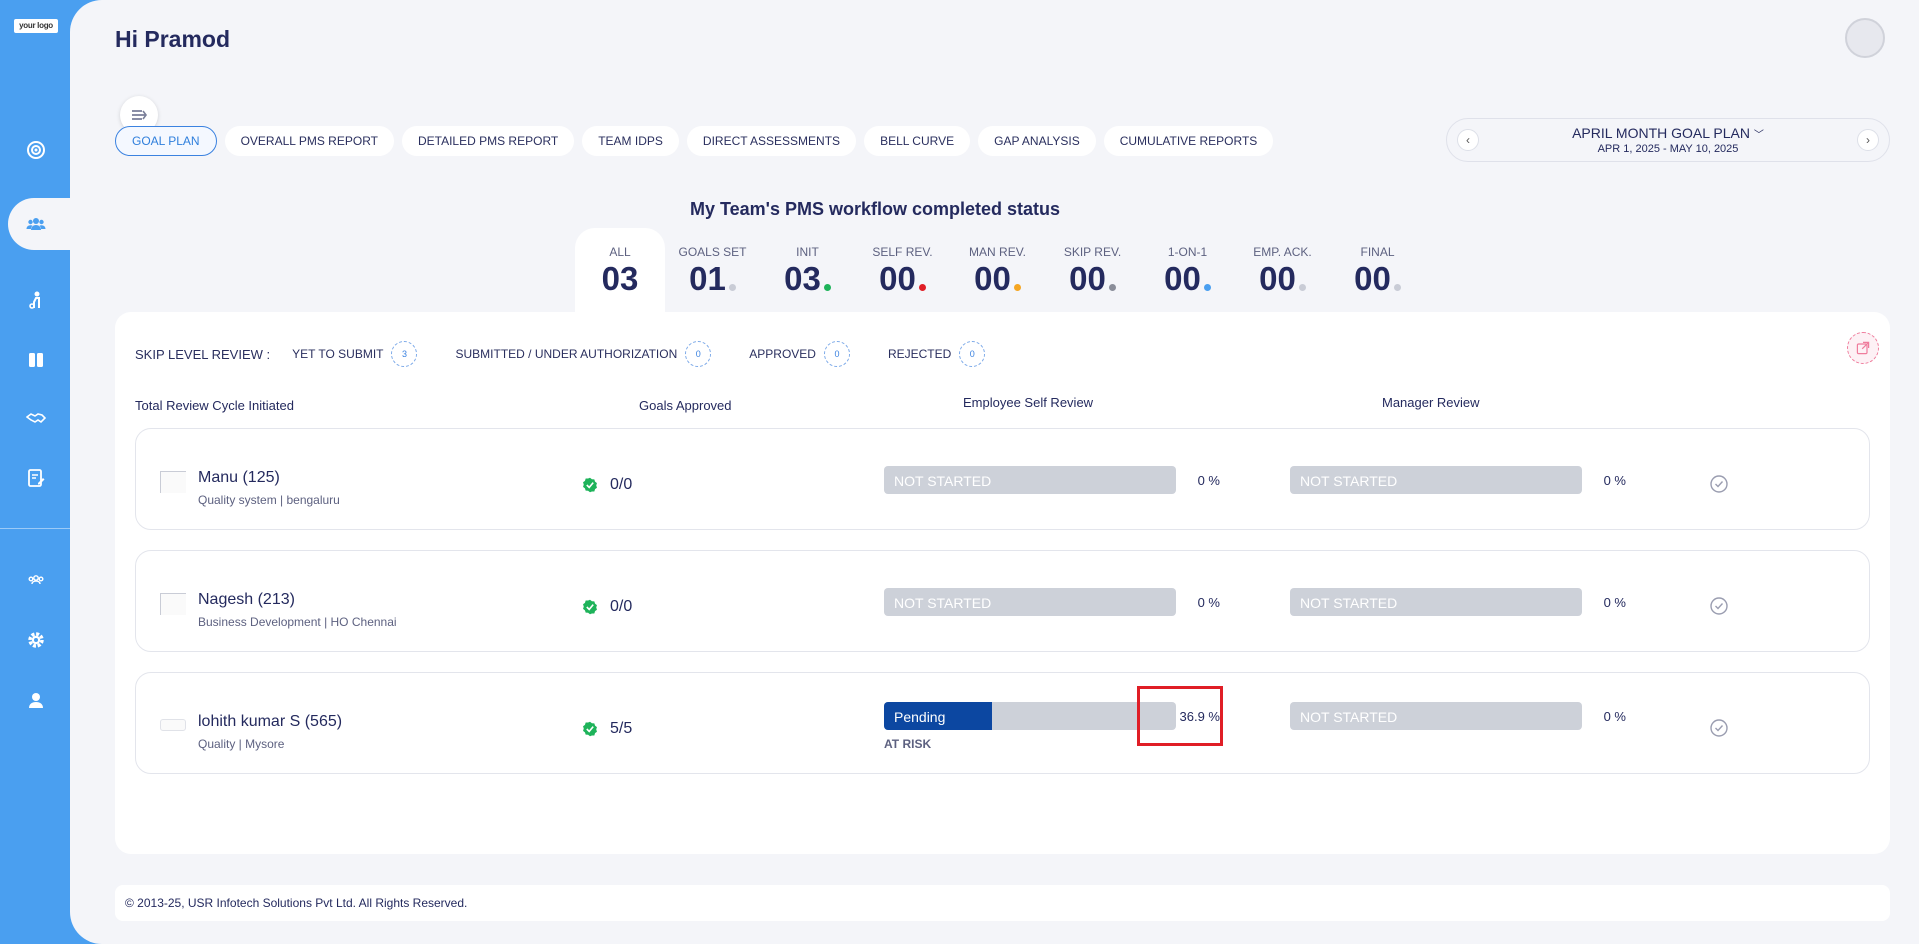  I want to click on self-review-progress-bar: Pending, so click(1030, 716).